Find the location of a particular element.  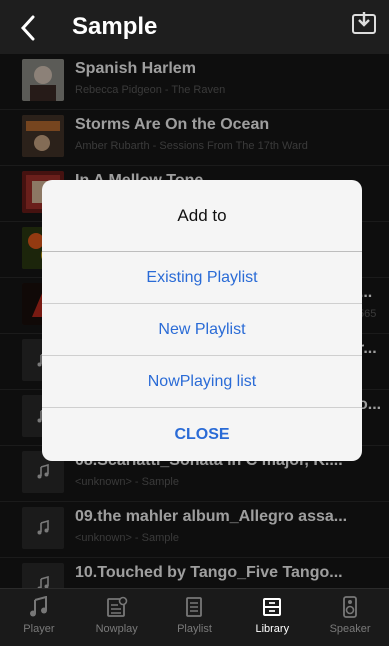

nowplaying-list-button: NowPlaying list is located at coordinates (202, 382).